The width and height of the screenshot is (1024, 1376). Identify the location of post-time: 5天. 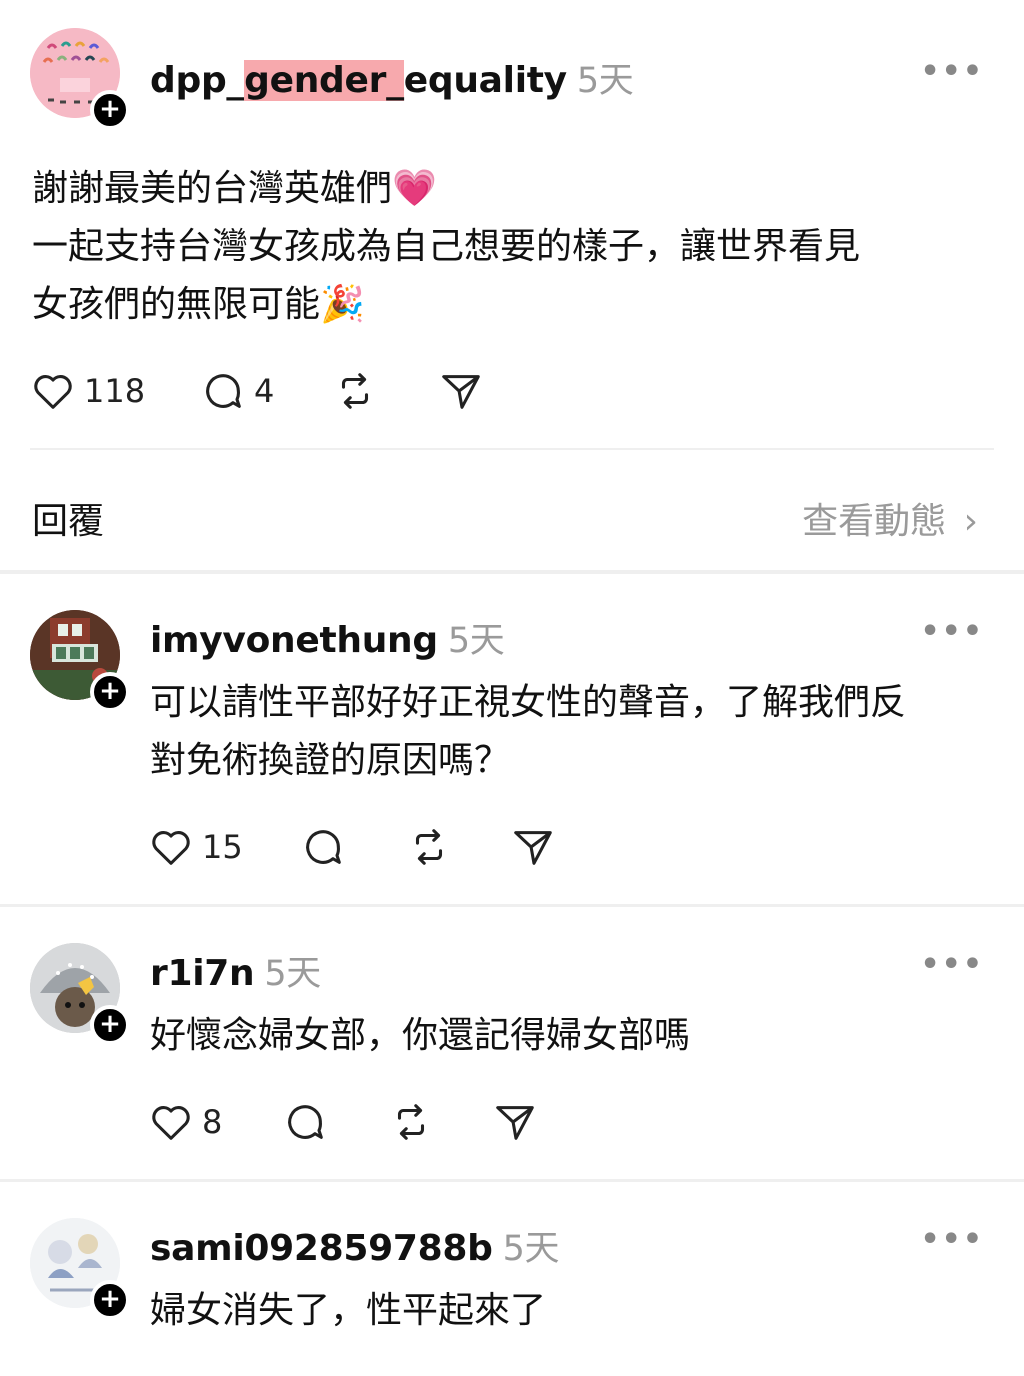
(605, 81).